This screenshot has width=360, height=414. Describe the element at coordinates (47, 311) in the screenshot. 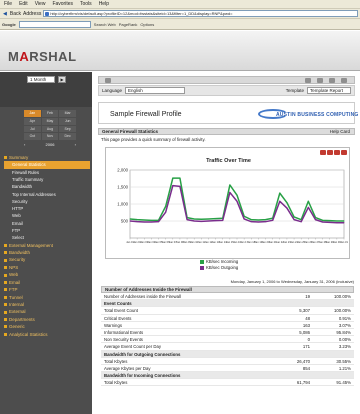

I see `sidebar-group: External` at that location.